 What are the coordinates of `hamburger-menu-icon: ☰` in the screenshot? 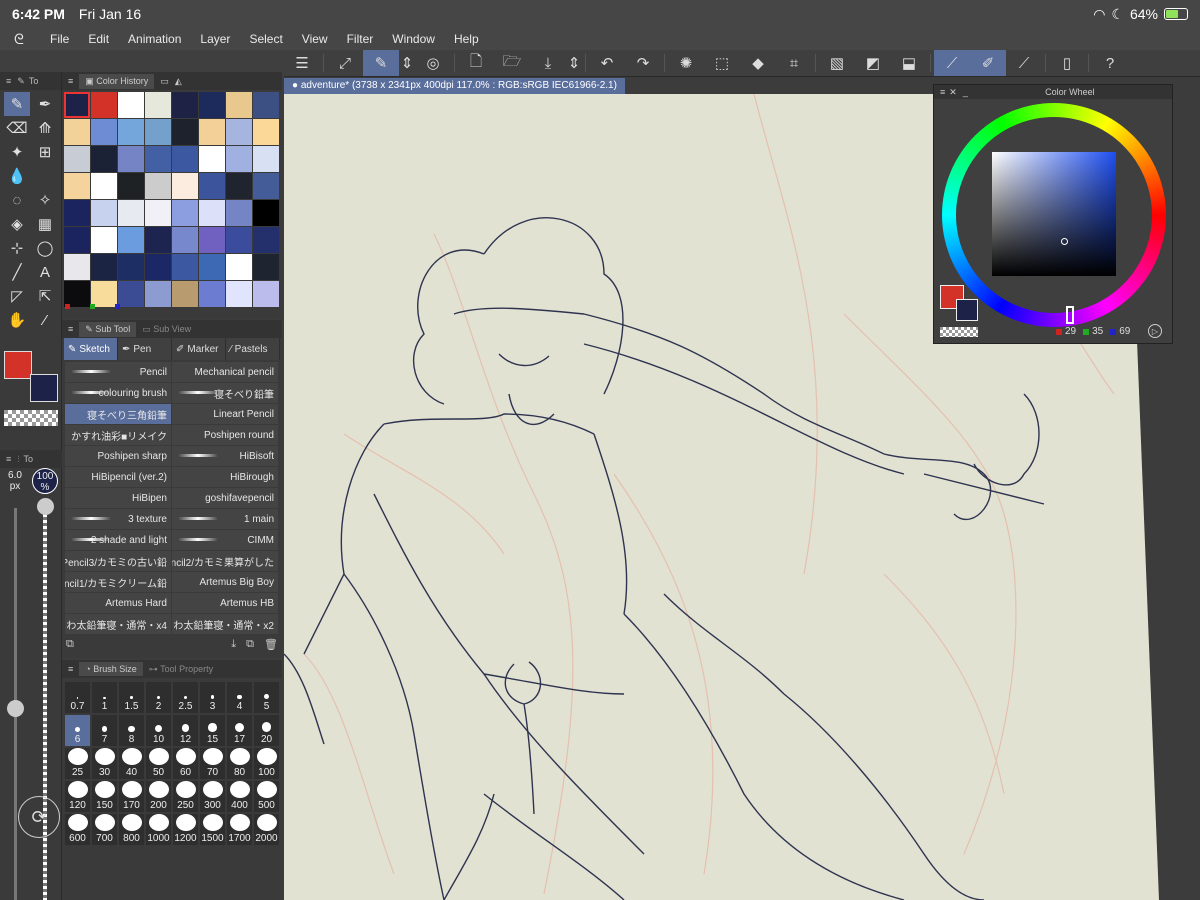 It's located at (302, 63).